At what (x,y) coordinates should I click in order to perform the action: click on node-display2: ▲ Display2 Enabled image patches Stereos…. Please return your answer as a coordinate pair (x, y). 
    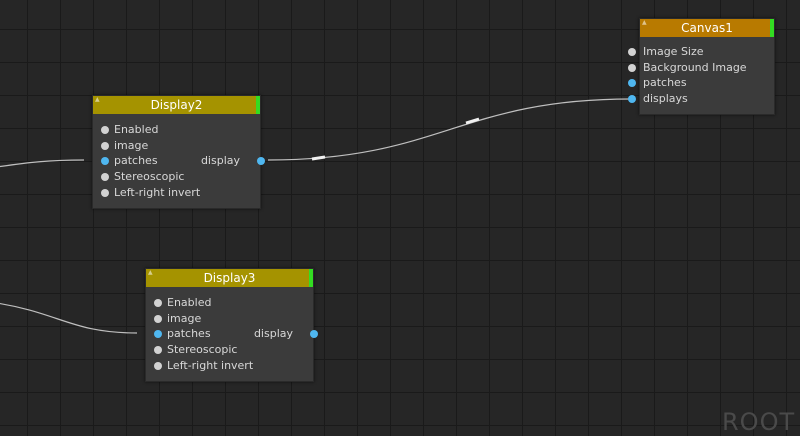
    Looking at the image, I should click on (178, 152).